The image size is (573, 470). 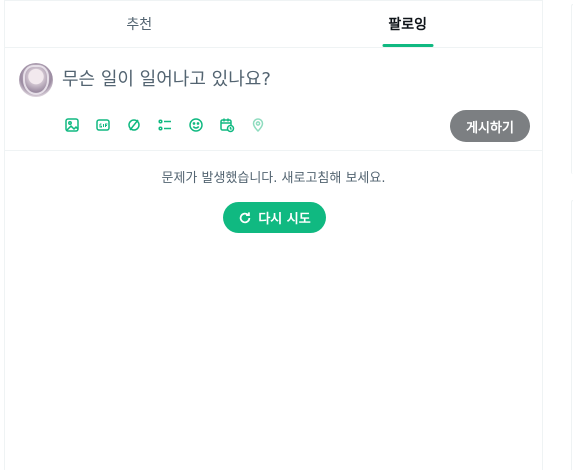 I want to click on error-message: 문제가 발생했습니다. 새로고침해 보세요., so click(x=273, y=178).